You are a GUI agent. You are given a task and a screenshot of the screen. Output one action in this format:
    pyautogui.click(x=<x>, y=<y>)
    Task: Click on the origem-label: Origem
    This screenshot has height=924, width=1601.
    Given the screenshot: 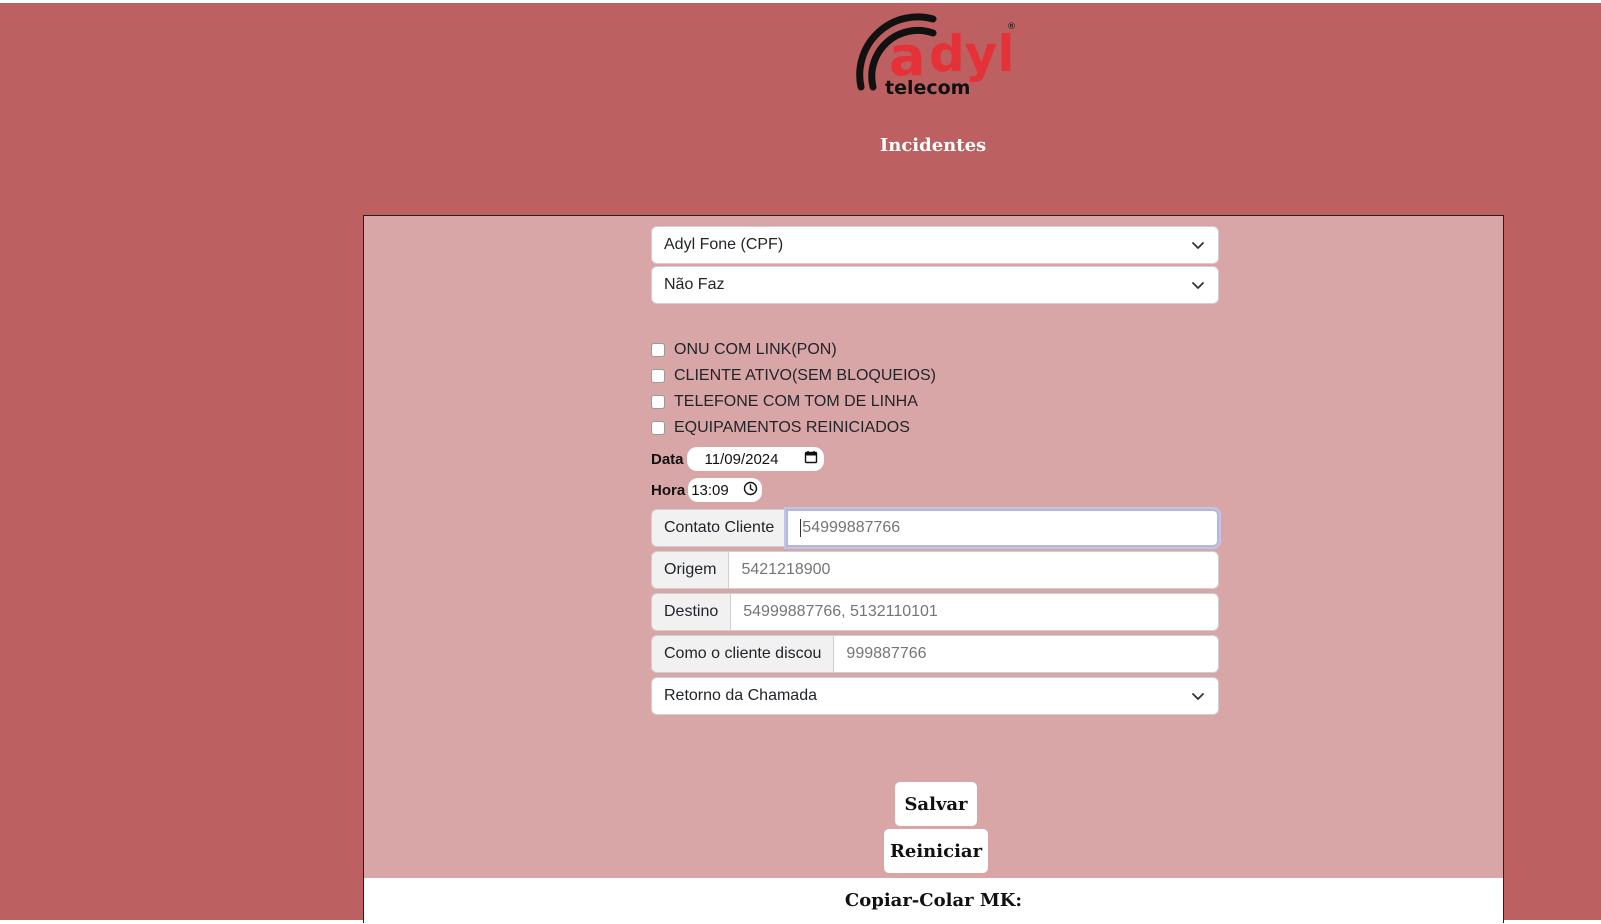 What is the action you would take?
    pyautogui.click(x=690, y=570)
    